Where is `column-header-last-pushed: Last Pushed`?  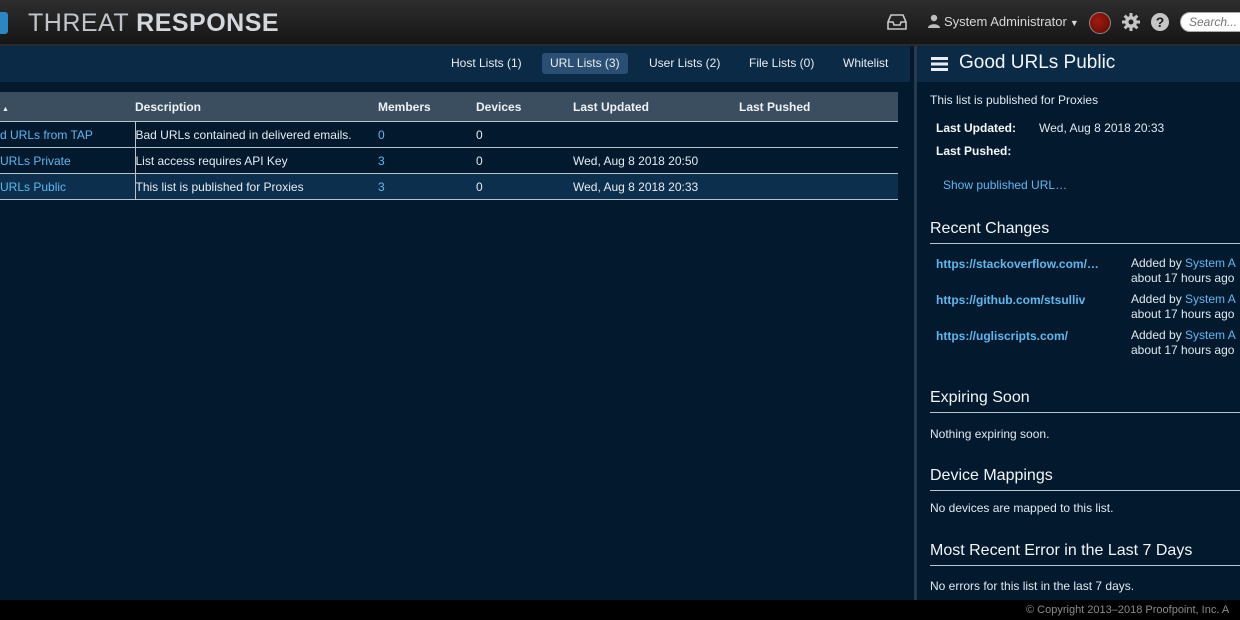
column-header-last-pushed: Last Pushed is located at coordinates (818, 107).